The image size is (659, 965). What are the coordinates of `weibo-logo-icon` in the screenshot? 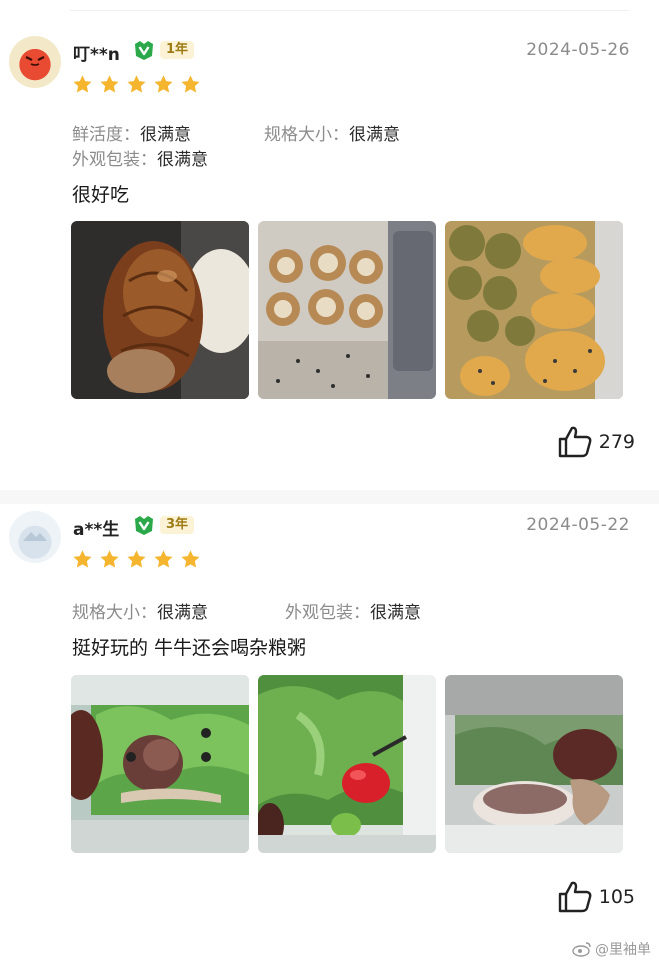 It's located at (581, 949).